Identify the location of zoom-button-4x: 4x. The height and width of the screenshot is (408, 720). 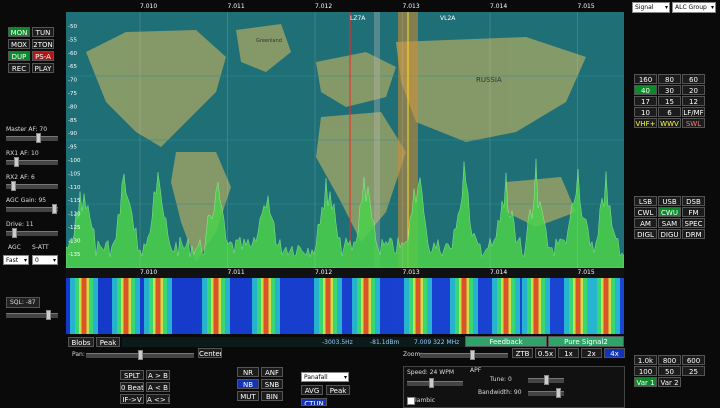
(614, 353).